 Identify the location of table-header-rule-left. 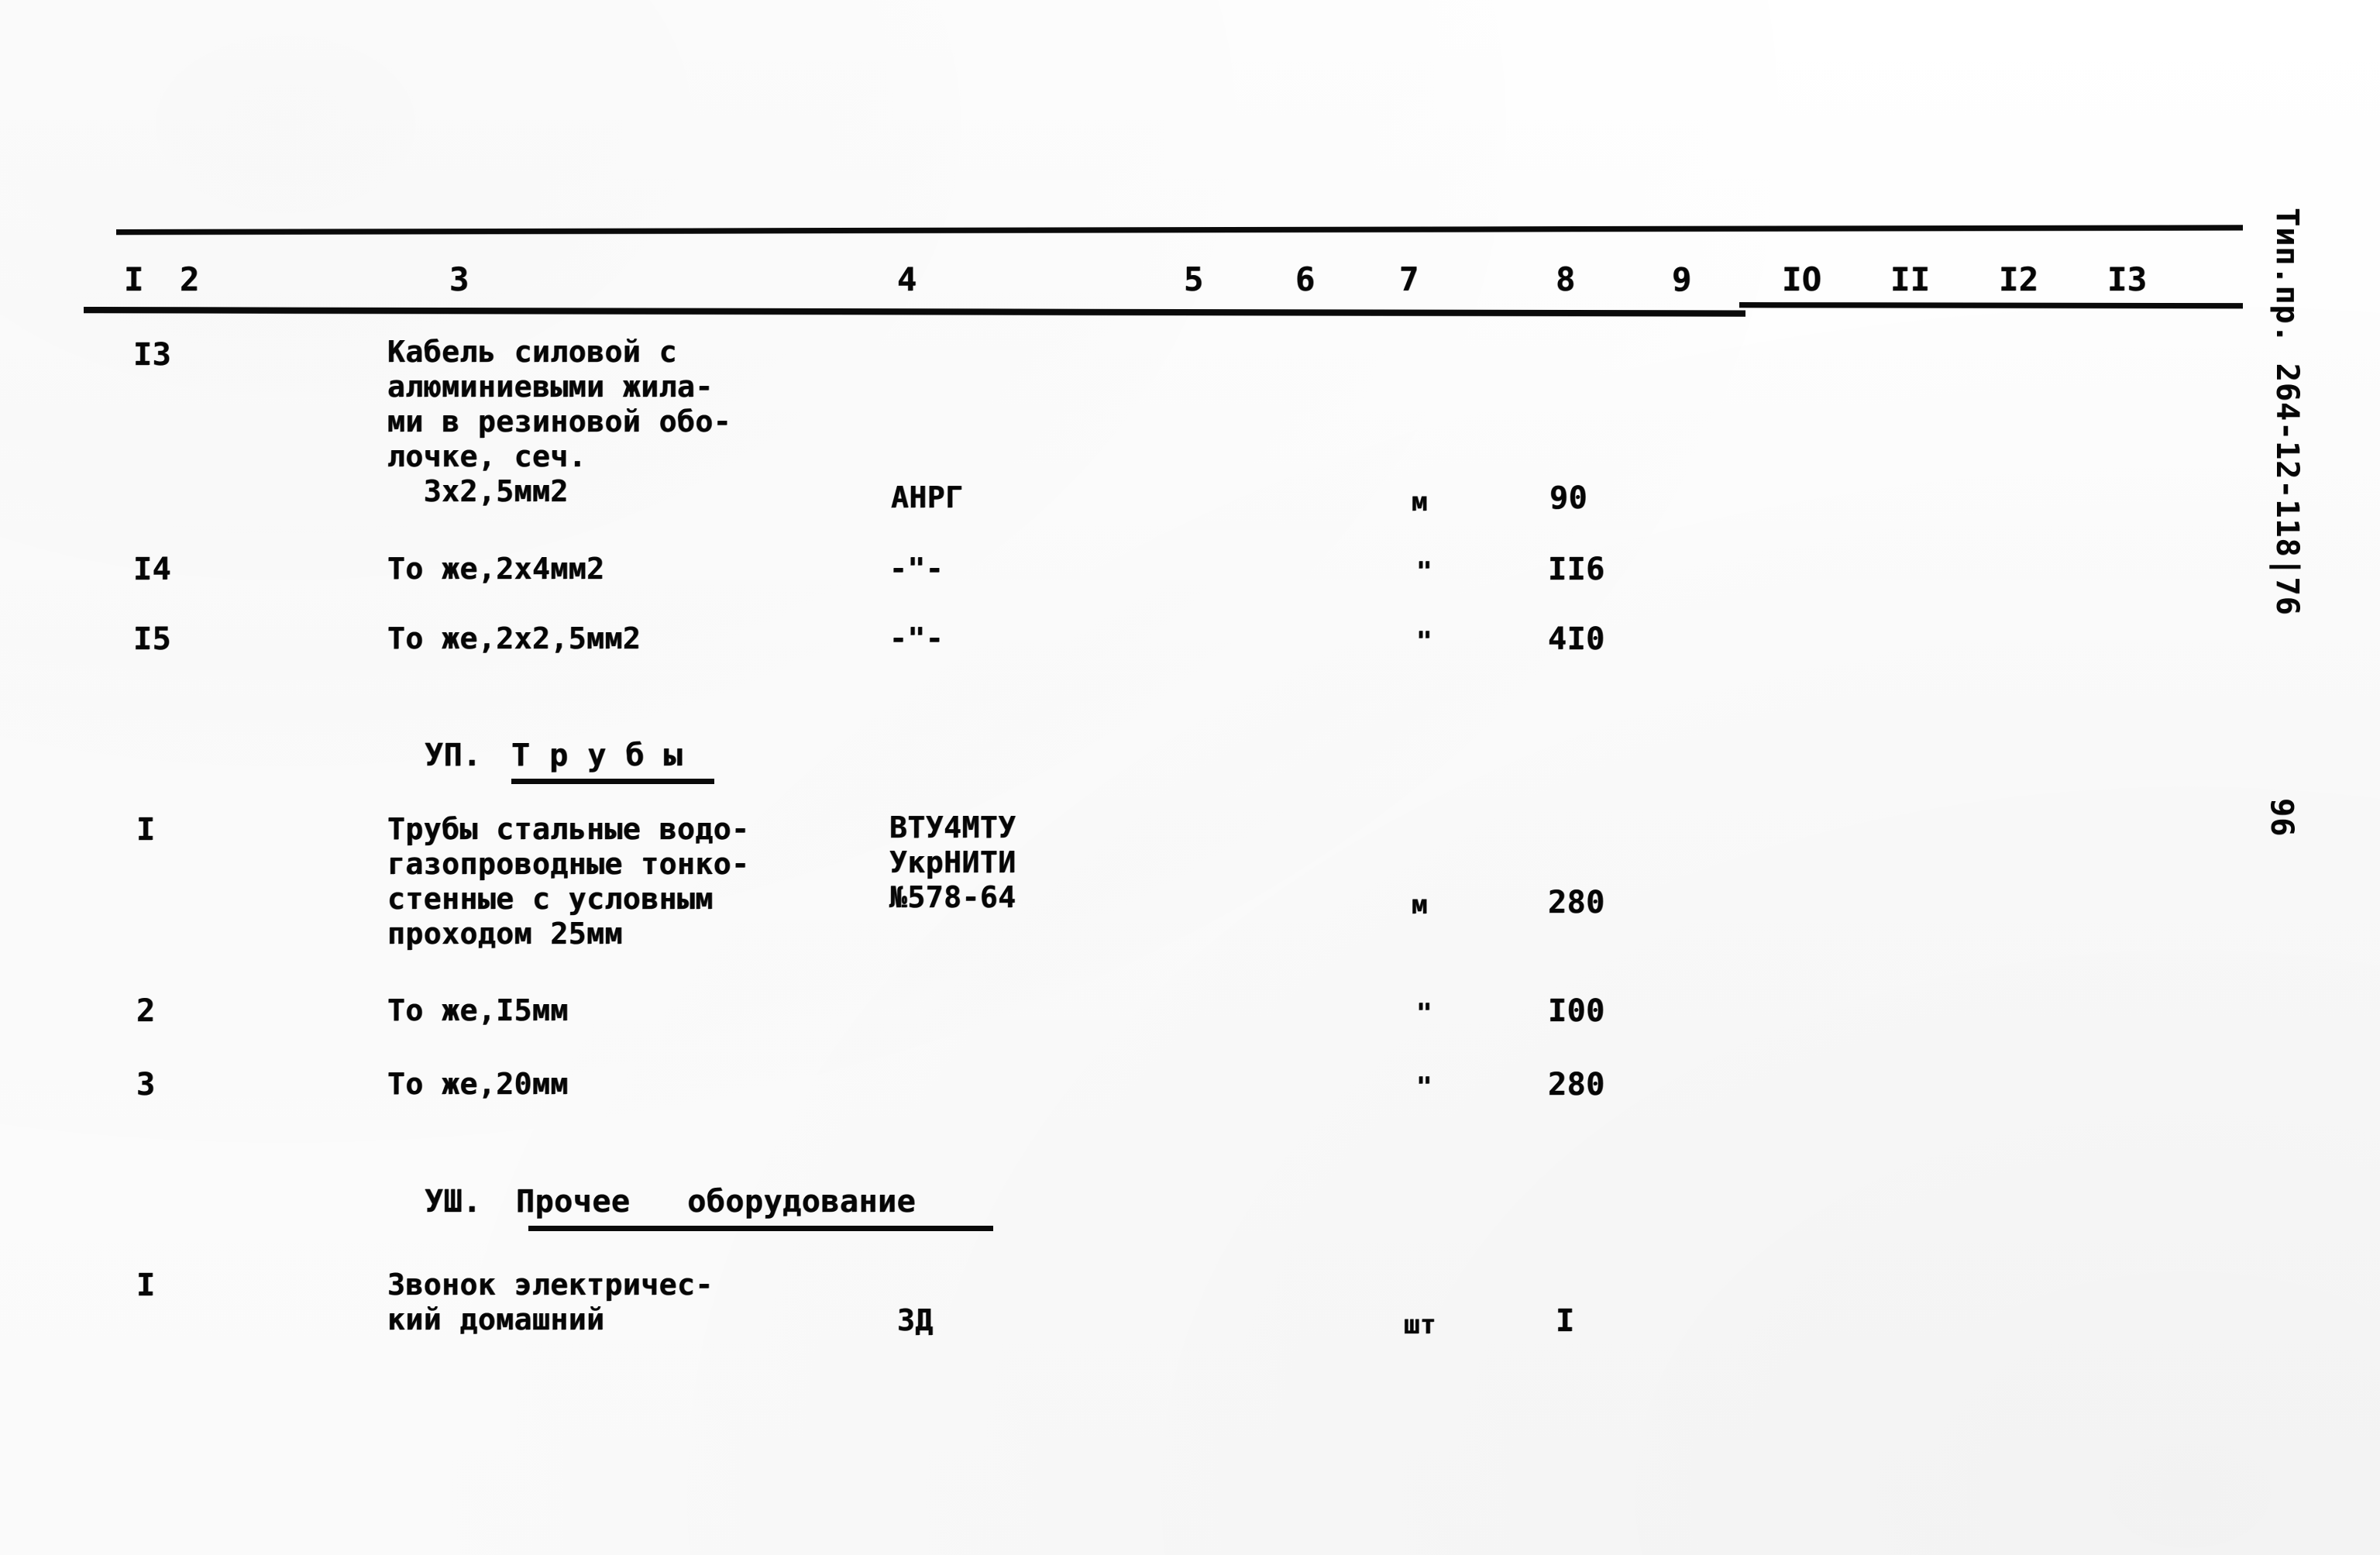
(915, 312).